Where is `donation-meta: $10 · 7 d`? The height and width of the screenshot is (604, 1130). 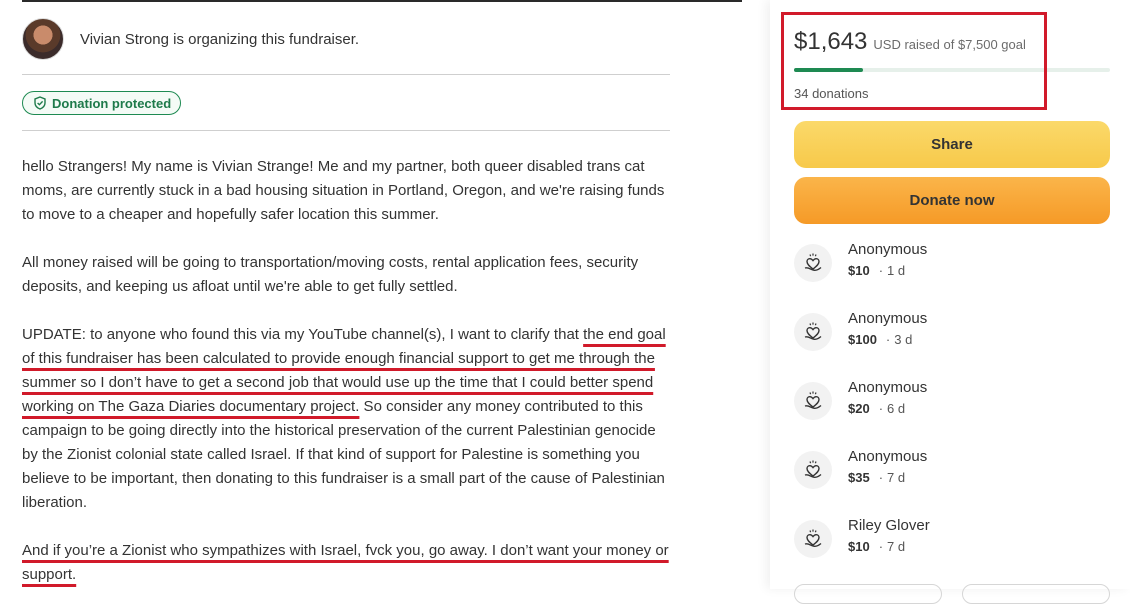 donation-meta: $10 · 7 d is located at coordinates (889, 546).